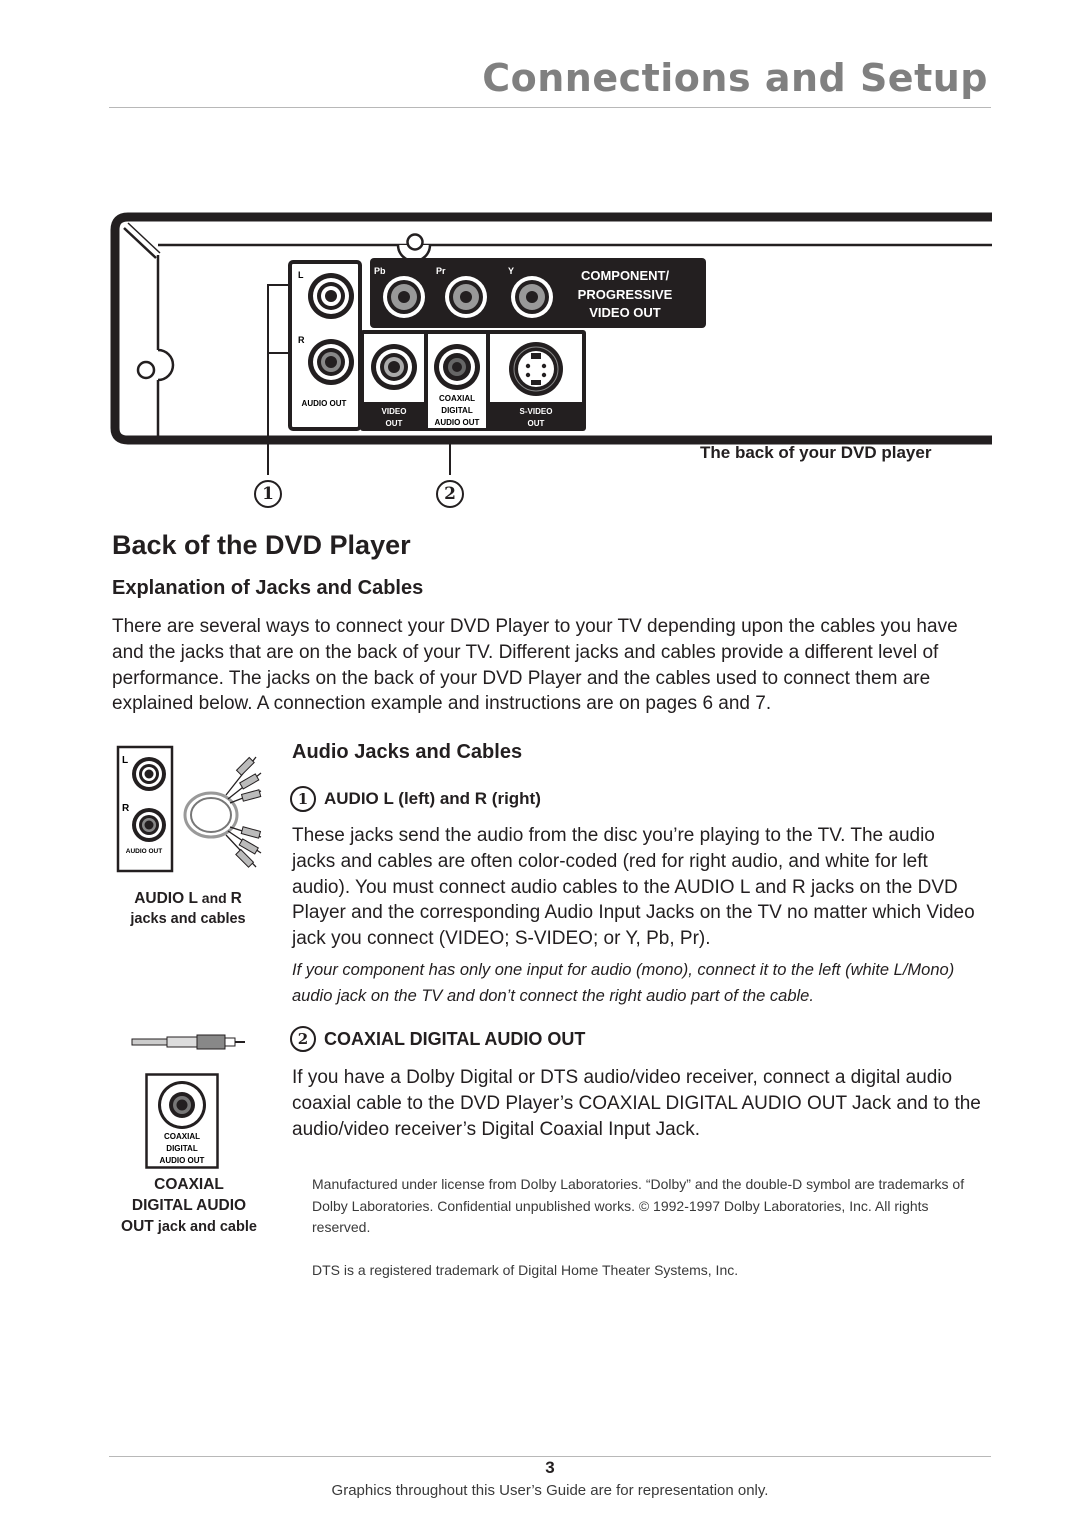 This screenshot has width=1080, height=1529. What do you see at coordinates (268, 588) in the screenshot?
I see `section-subtitle: Explanation of Jacks and Cables` at bounding box center [268, 588].